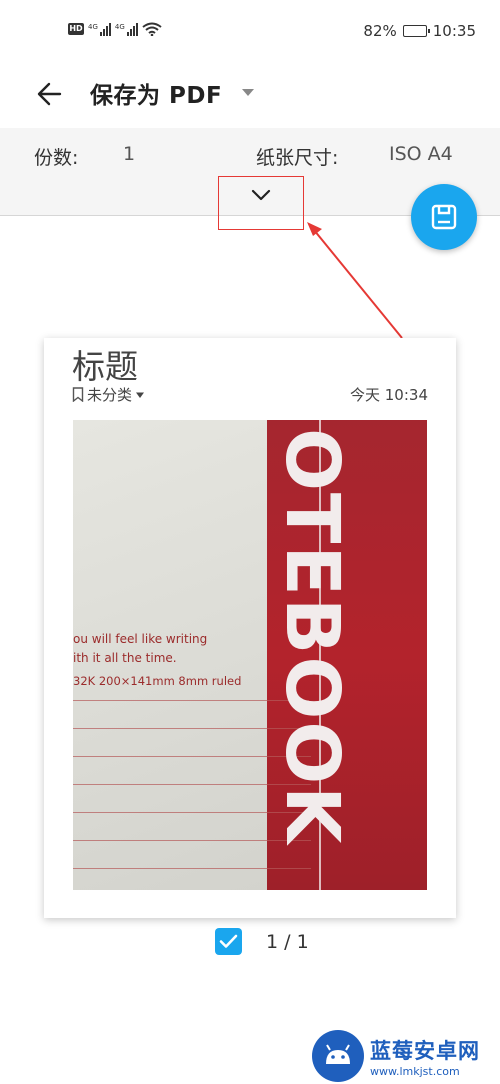  Describe the element at coordinates (261, 203) in the screenshot. I see `expand-options-button` at that location.